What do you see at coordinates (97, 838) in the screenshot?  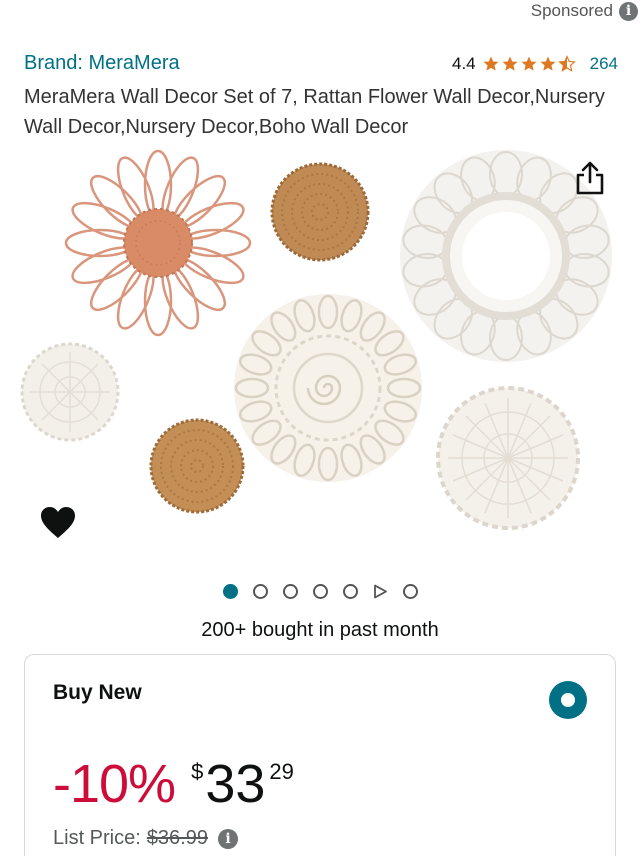 I see `list-price-label: List Price:` at bounding box center [97, 838].